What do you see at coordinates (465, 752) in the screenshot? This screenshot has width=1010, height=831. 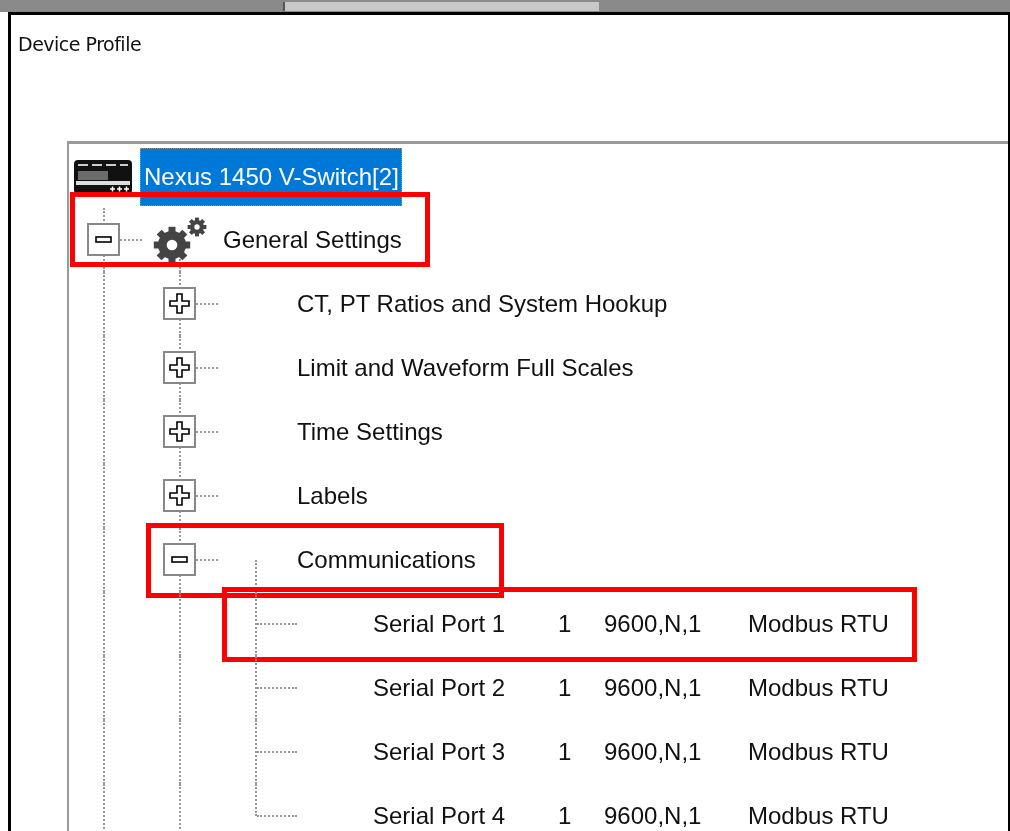 I see `port-name: Serial Port 3` at bounding box center [465, 752].